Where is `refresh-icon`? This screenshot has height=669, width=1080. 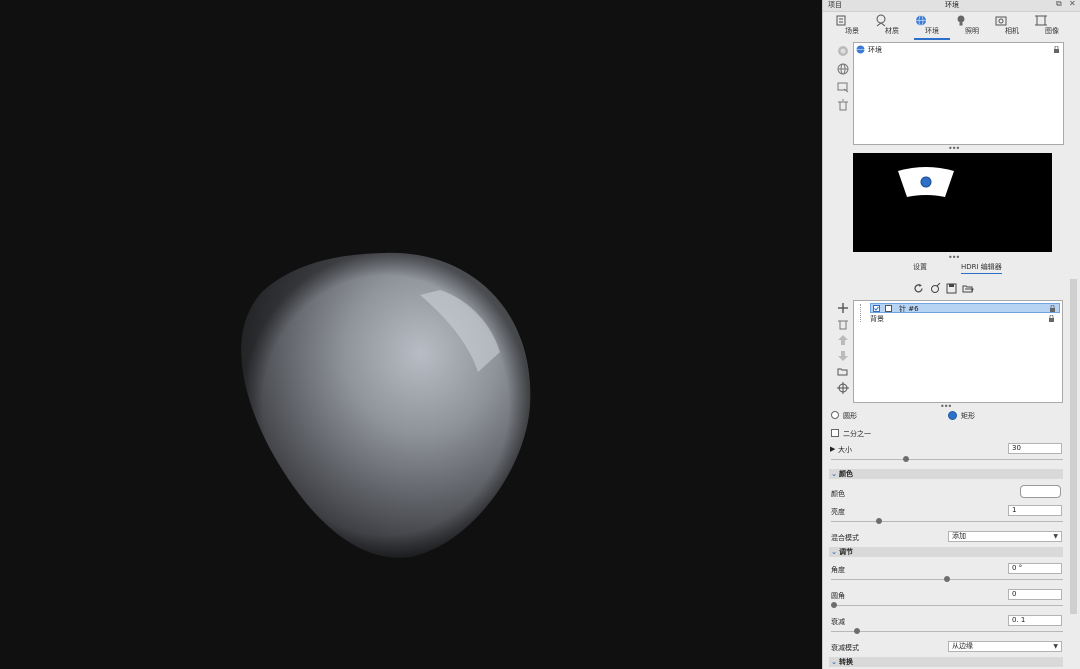
refresh-icon is located at coordinates (918, 288).